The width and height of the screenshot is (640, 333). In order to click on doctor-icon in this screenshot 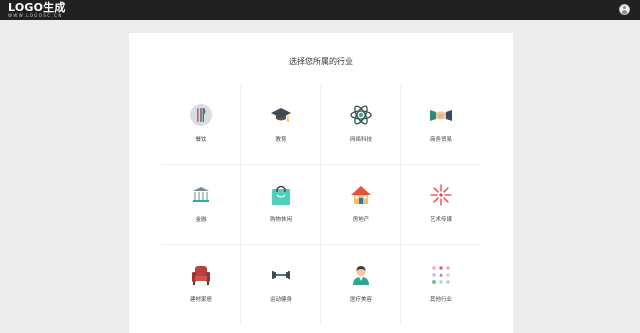, I will do `click(361, 275)`.